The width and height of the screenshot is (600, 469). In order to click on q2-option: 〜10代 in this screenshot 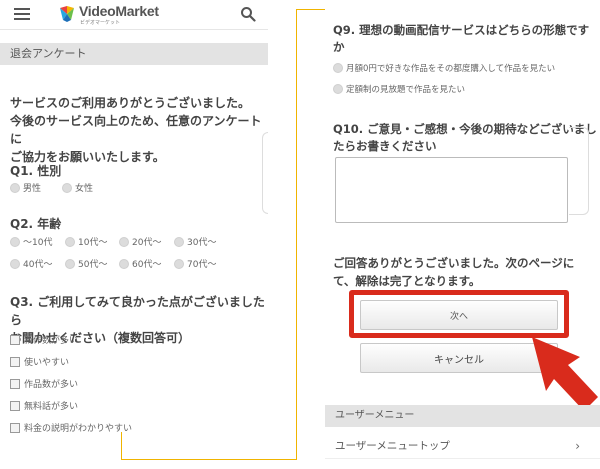, I will do `click(31, 241)`.